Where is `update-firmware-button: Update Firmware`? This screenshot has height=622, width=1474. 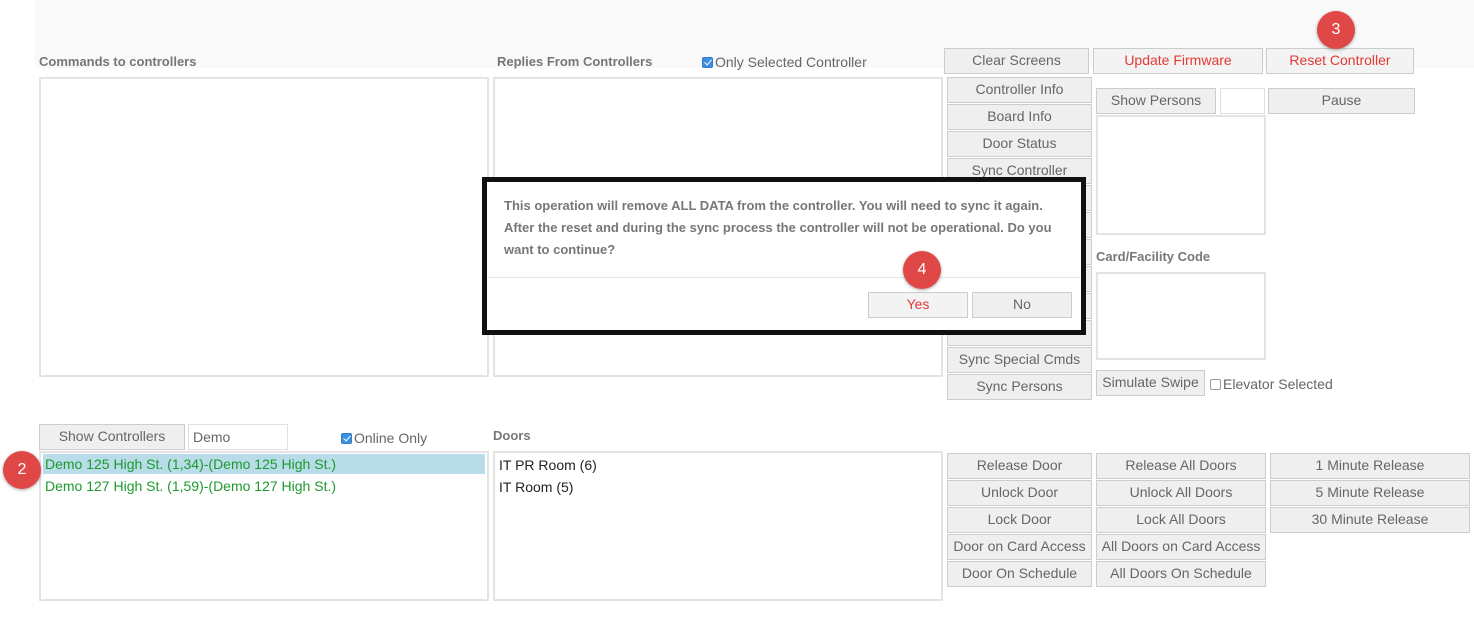
update-firmware-button: Update Firmware is located at coordinates (1178, 61).